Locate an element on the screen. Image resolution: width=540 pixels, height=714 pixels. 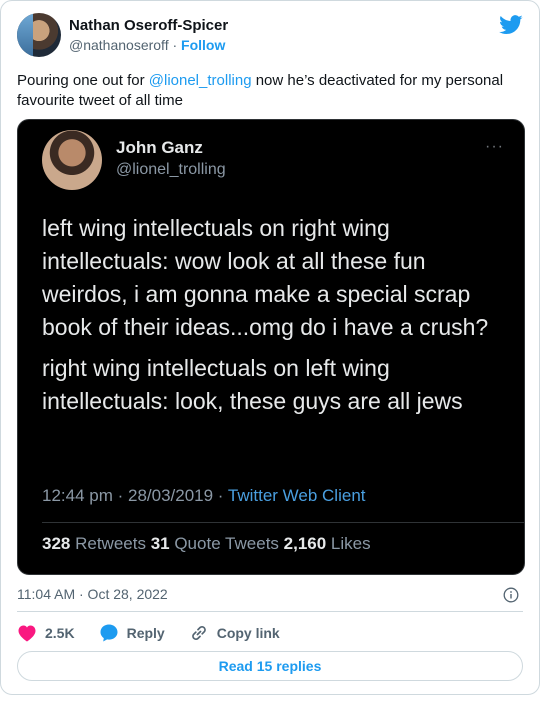
more-options-icon: ··· is located at coordinates (494, 146).